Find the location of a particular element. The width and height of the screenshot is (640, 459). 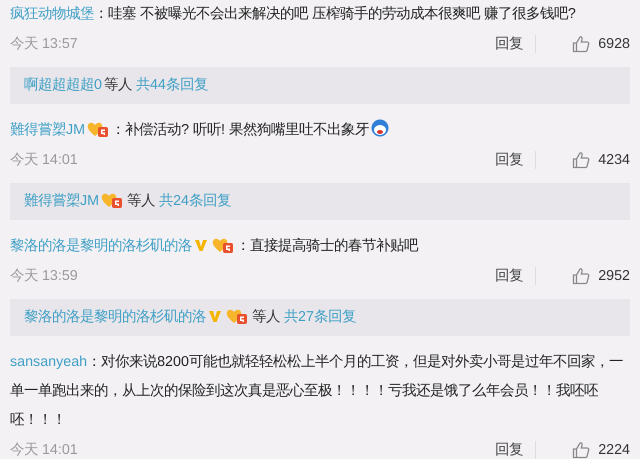

like-count: 2952 is located at coordinates (614, 276).